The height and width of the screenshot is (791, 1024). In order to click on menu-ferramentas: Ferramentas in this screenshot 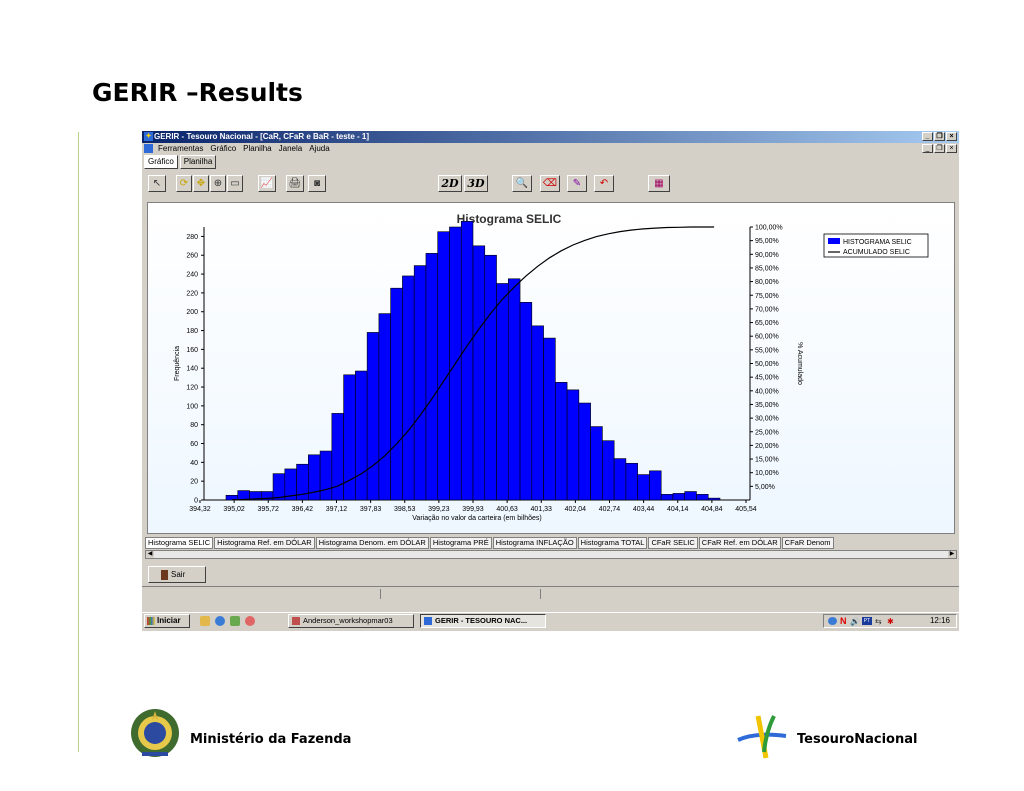, I will do `click(180, 149)`.